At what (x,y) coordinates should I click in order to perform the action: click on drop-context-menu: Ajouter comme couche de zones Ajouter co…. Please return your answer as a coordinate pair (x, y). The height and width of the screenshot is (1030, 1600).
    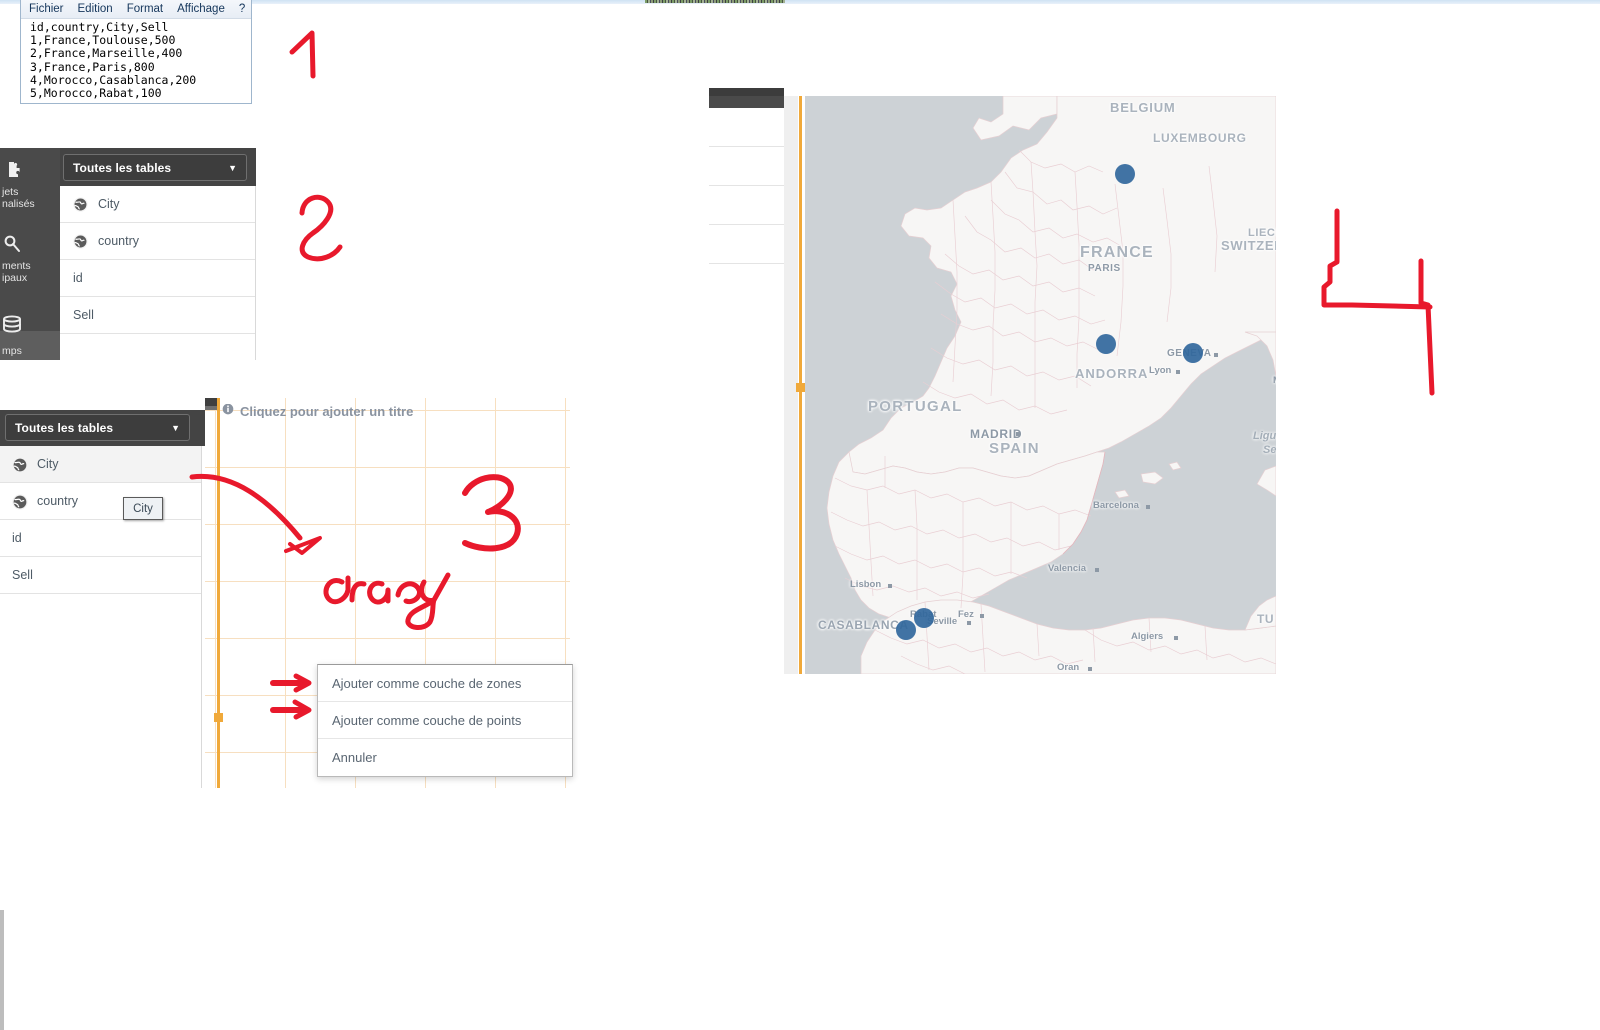
    Looking at the image, I should click on (445, 720).